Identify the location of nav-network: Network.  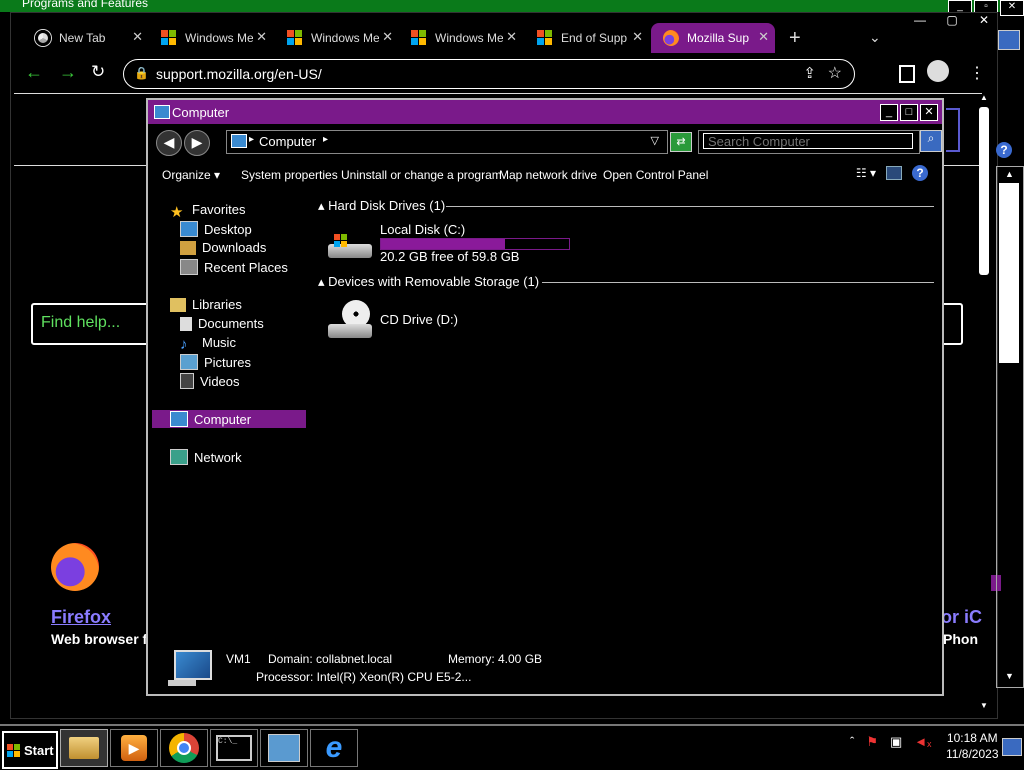
(206, 457).